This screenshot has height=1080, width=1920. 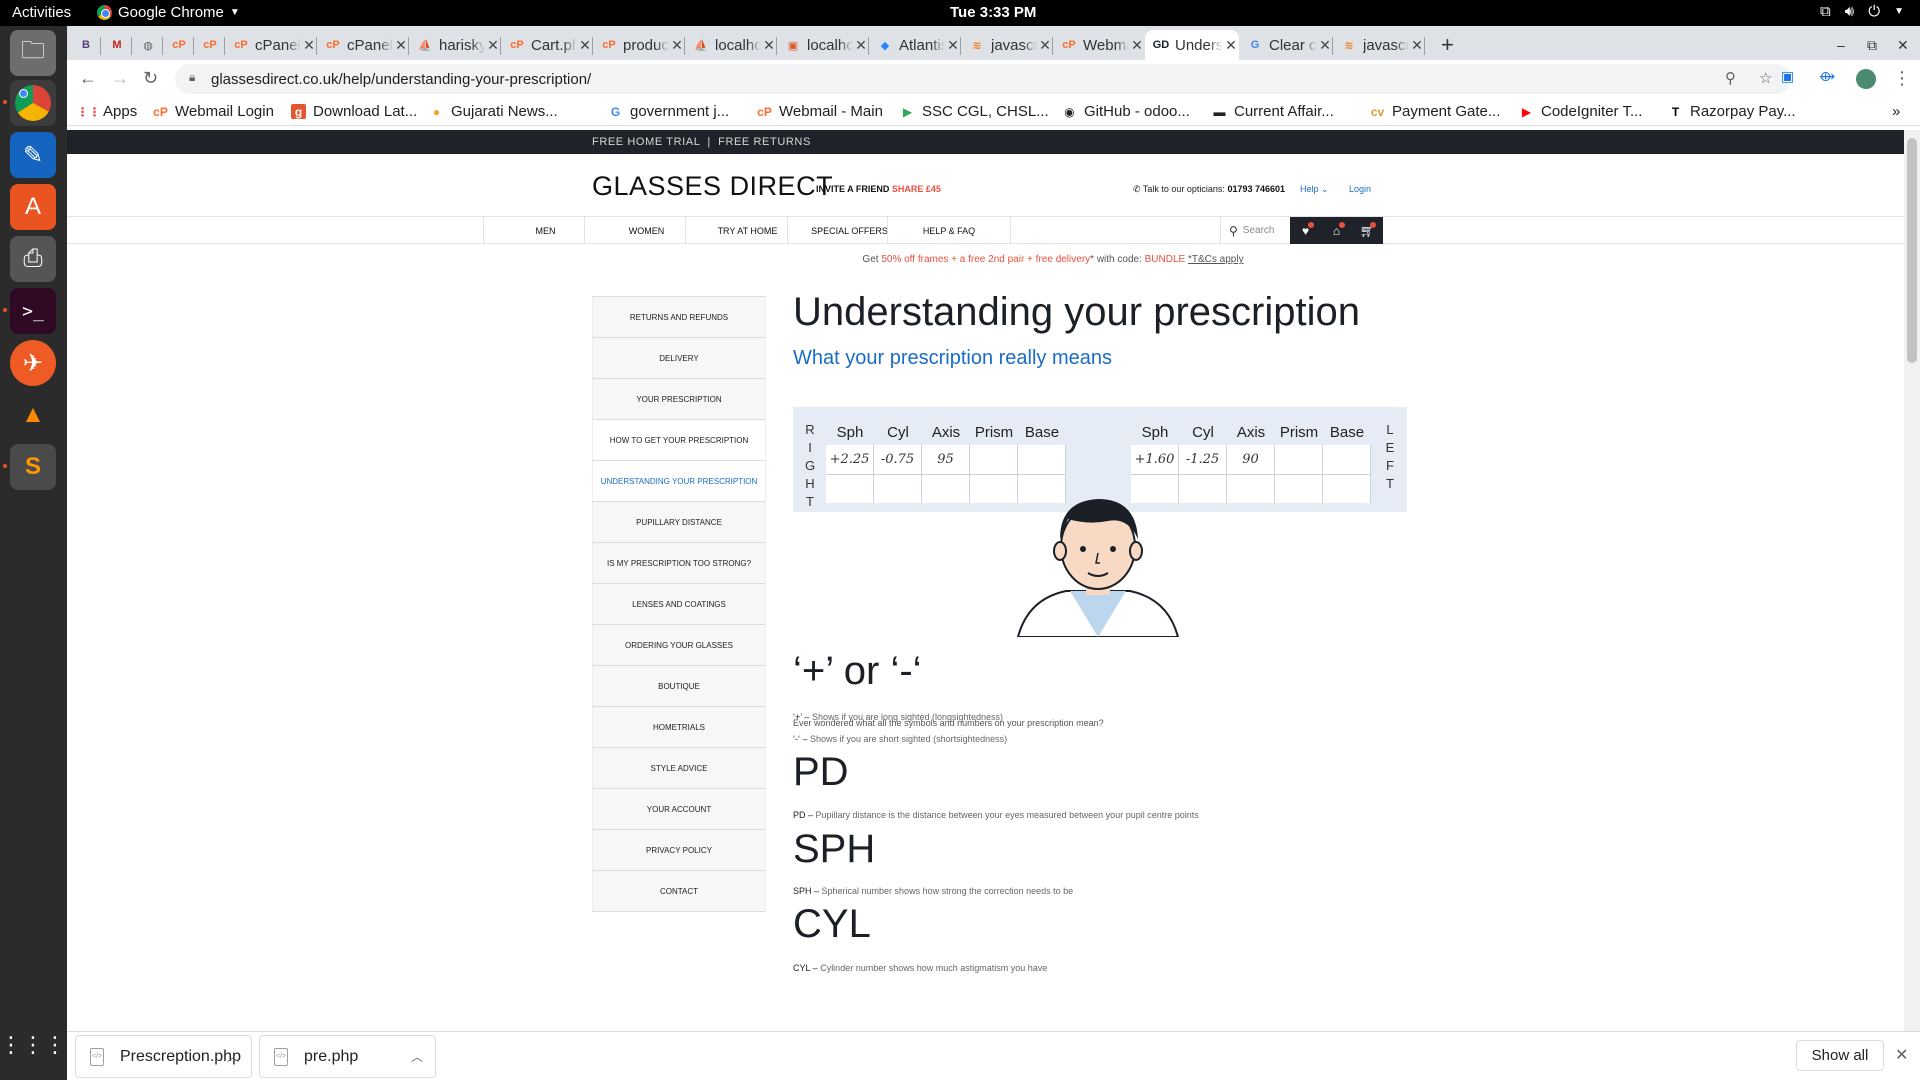 What do you see at coordinates (1336, 230) in the screenshot?
I see `home-trial-icon: ⌂` at bounding box center [1336, 230].